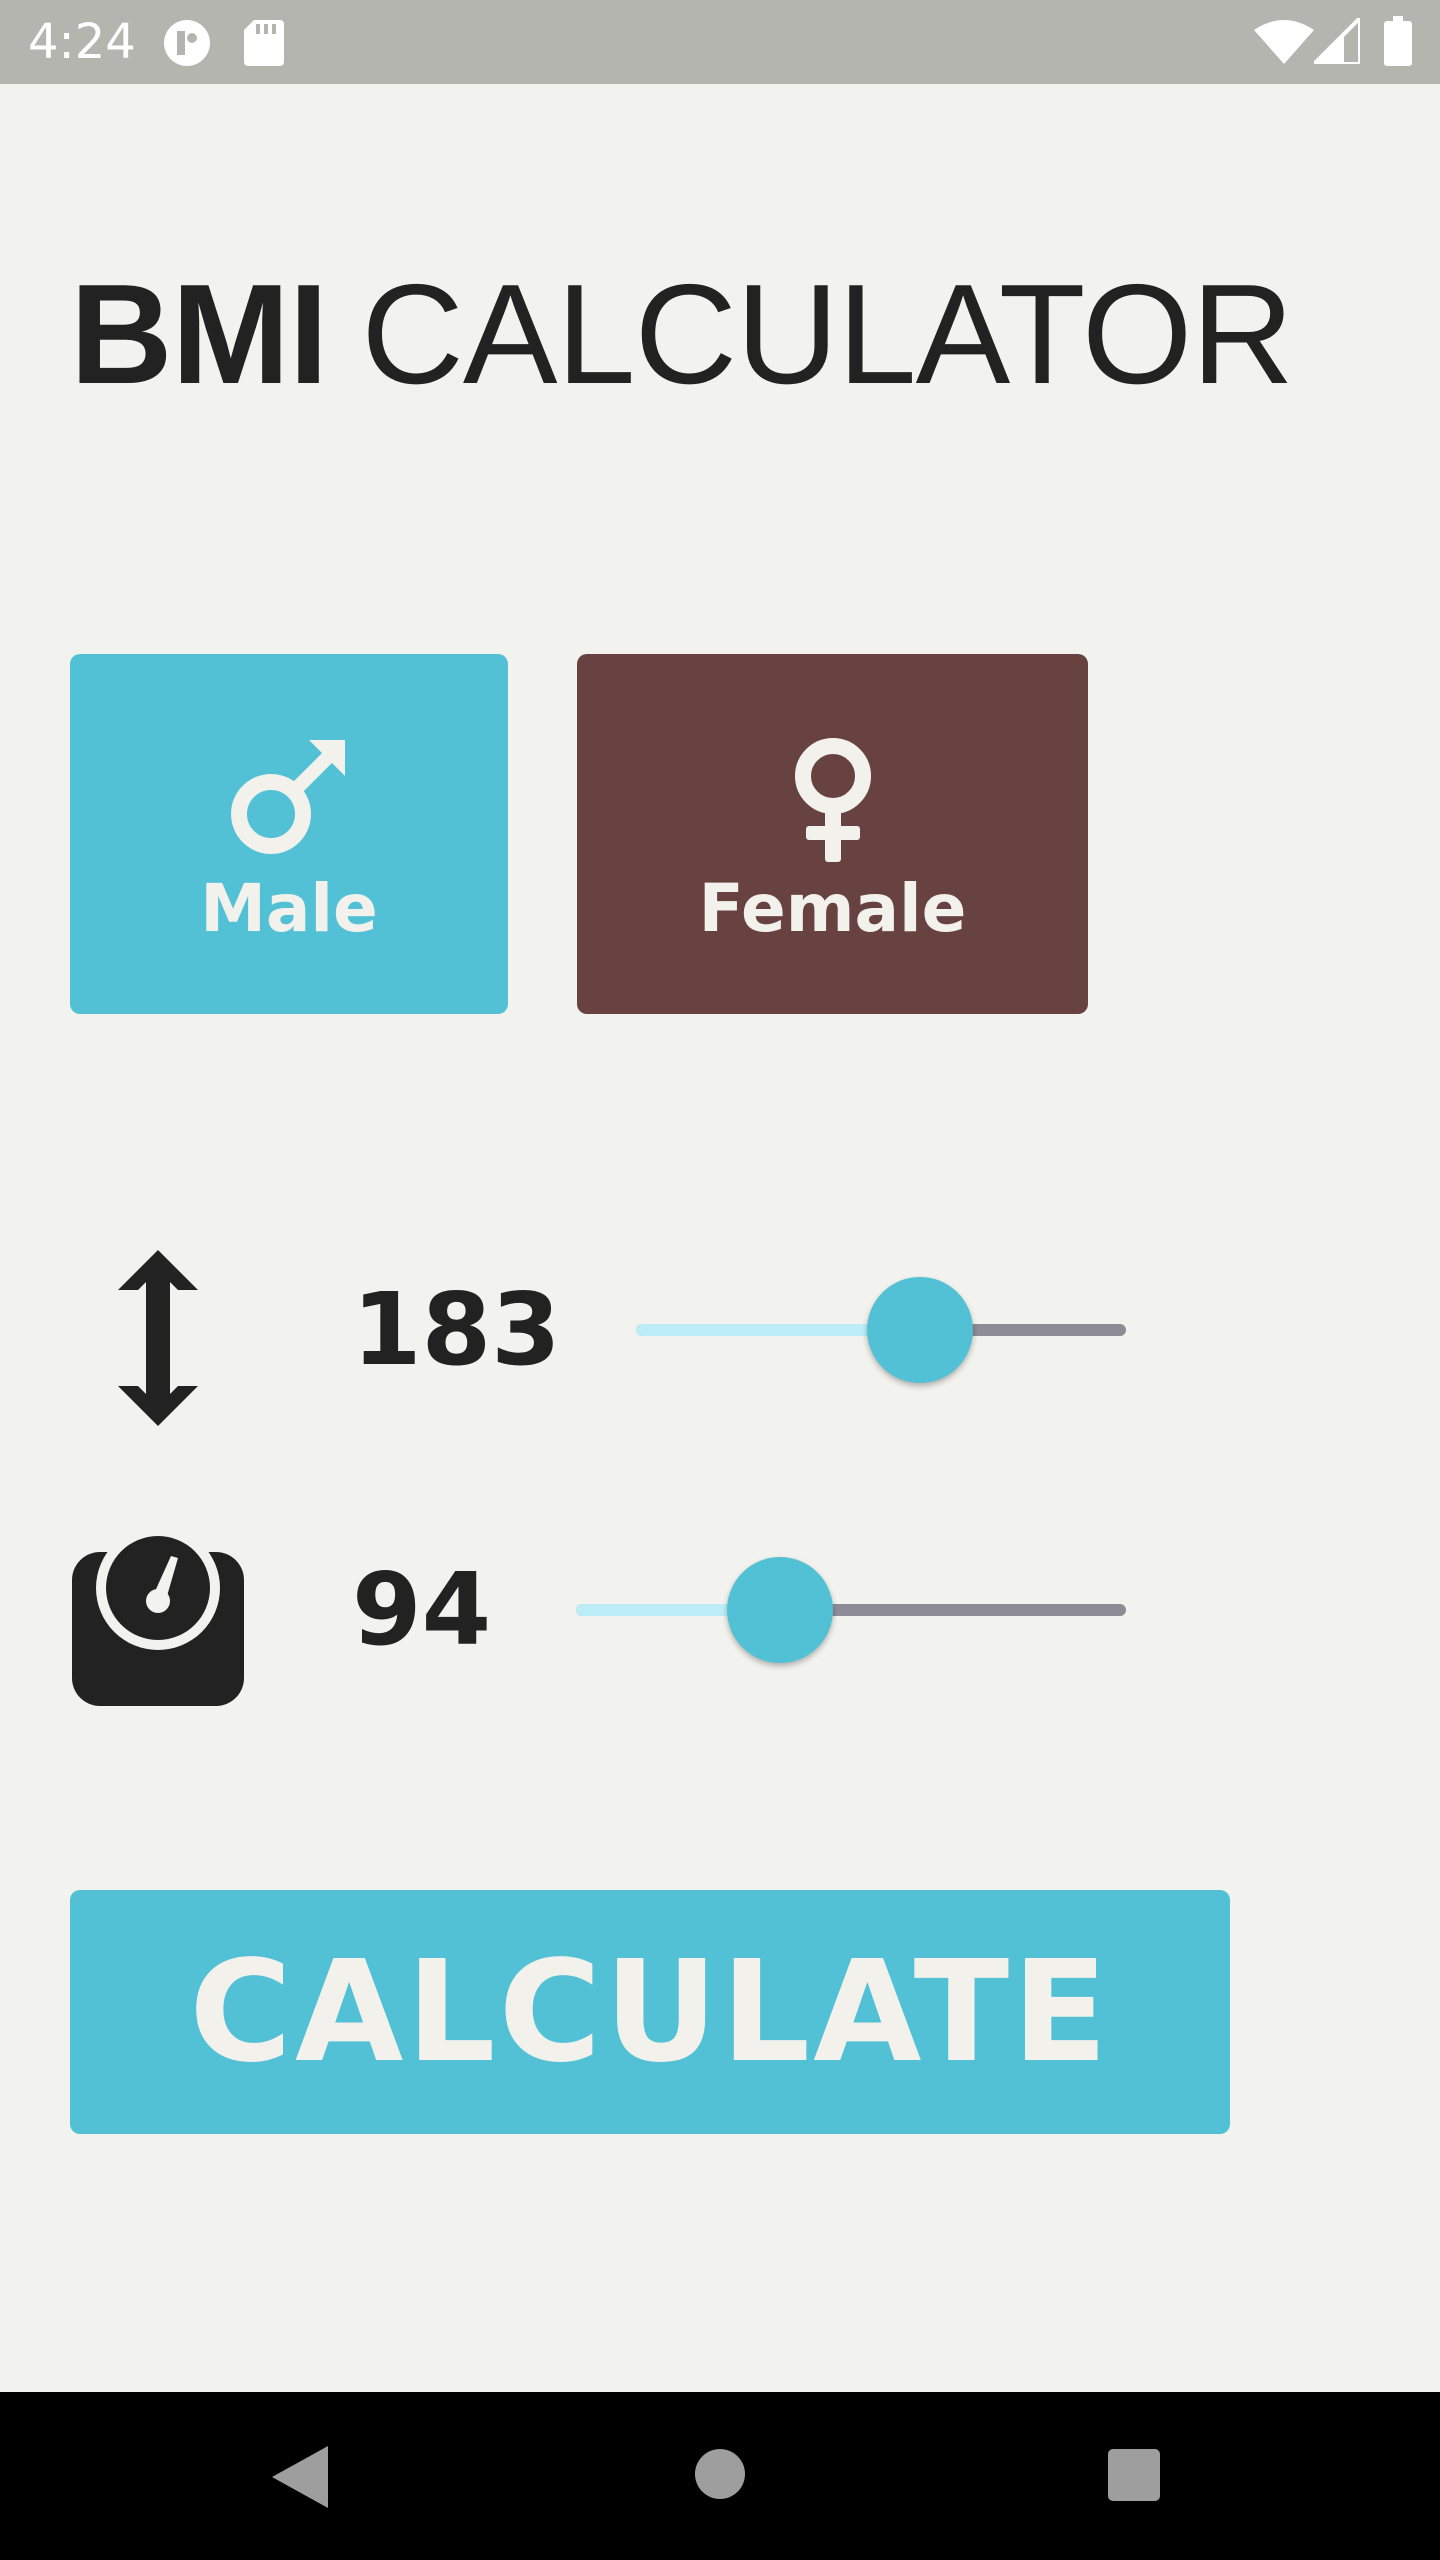 The width and height of the screenshot is (1440, 2560). I want to click on wifi-icon, so click(1284, 42).